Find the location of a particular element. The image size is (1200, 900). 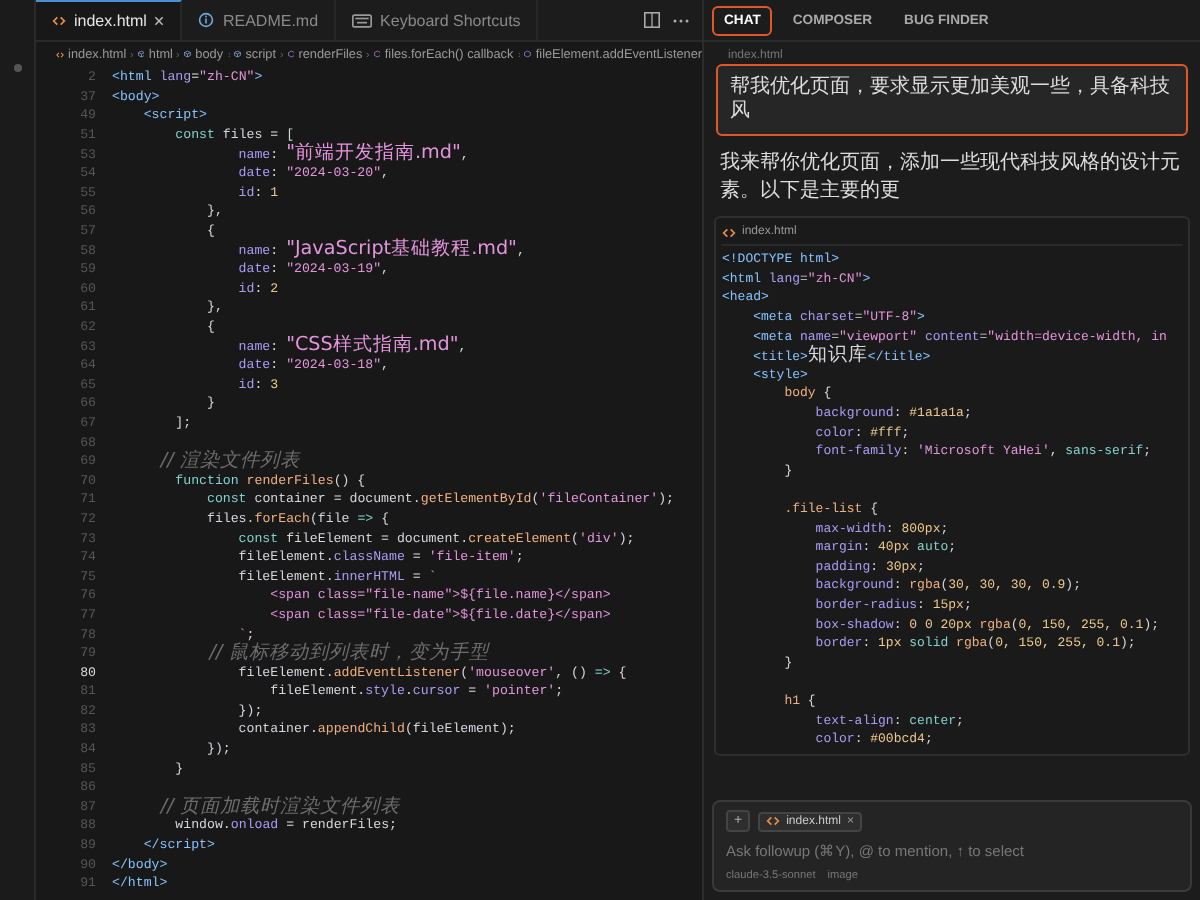

activity-dot is located at coordinates (17, 68).